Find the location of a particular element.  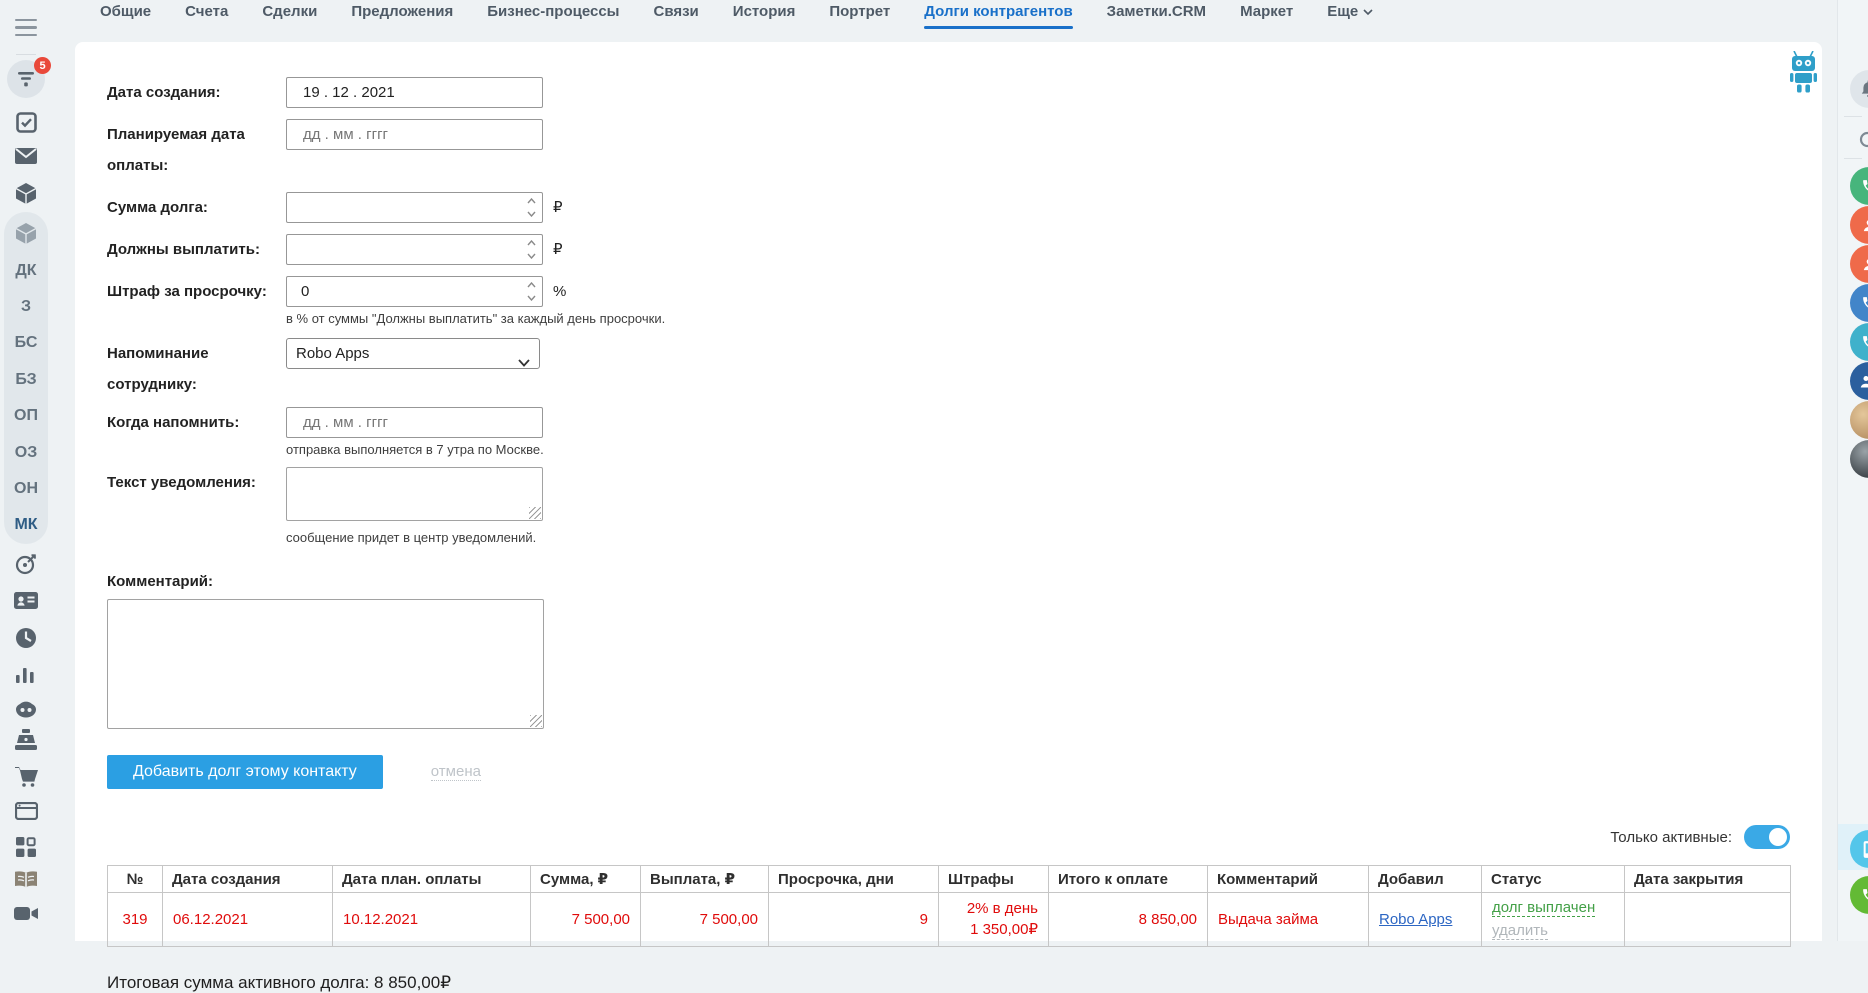

tab-more: Еще is located at coordinates (1350, 16).